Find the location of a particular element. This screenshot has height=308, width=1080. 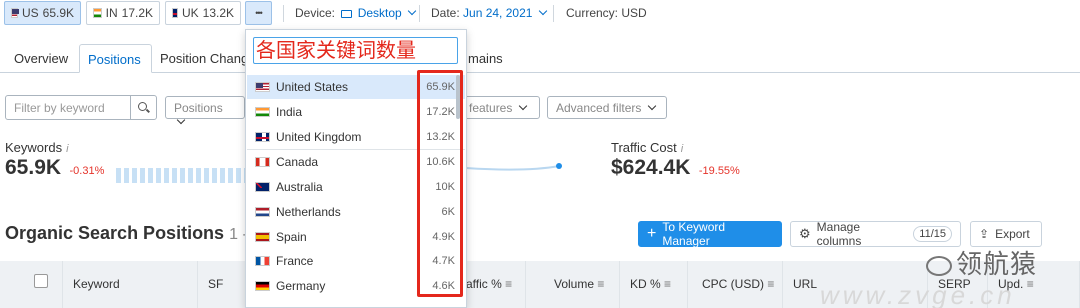

date-selector: Date: Jun 24, 2021 is located at coordinates (490, 13).